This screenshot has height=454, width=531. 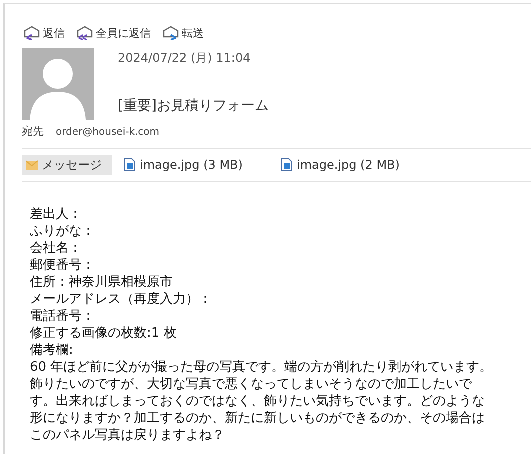 I want to click on reply-icon, so click(x=32, y=33).